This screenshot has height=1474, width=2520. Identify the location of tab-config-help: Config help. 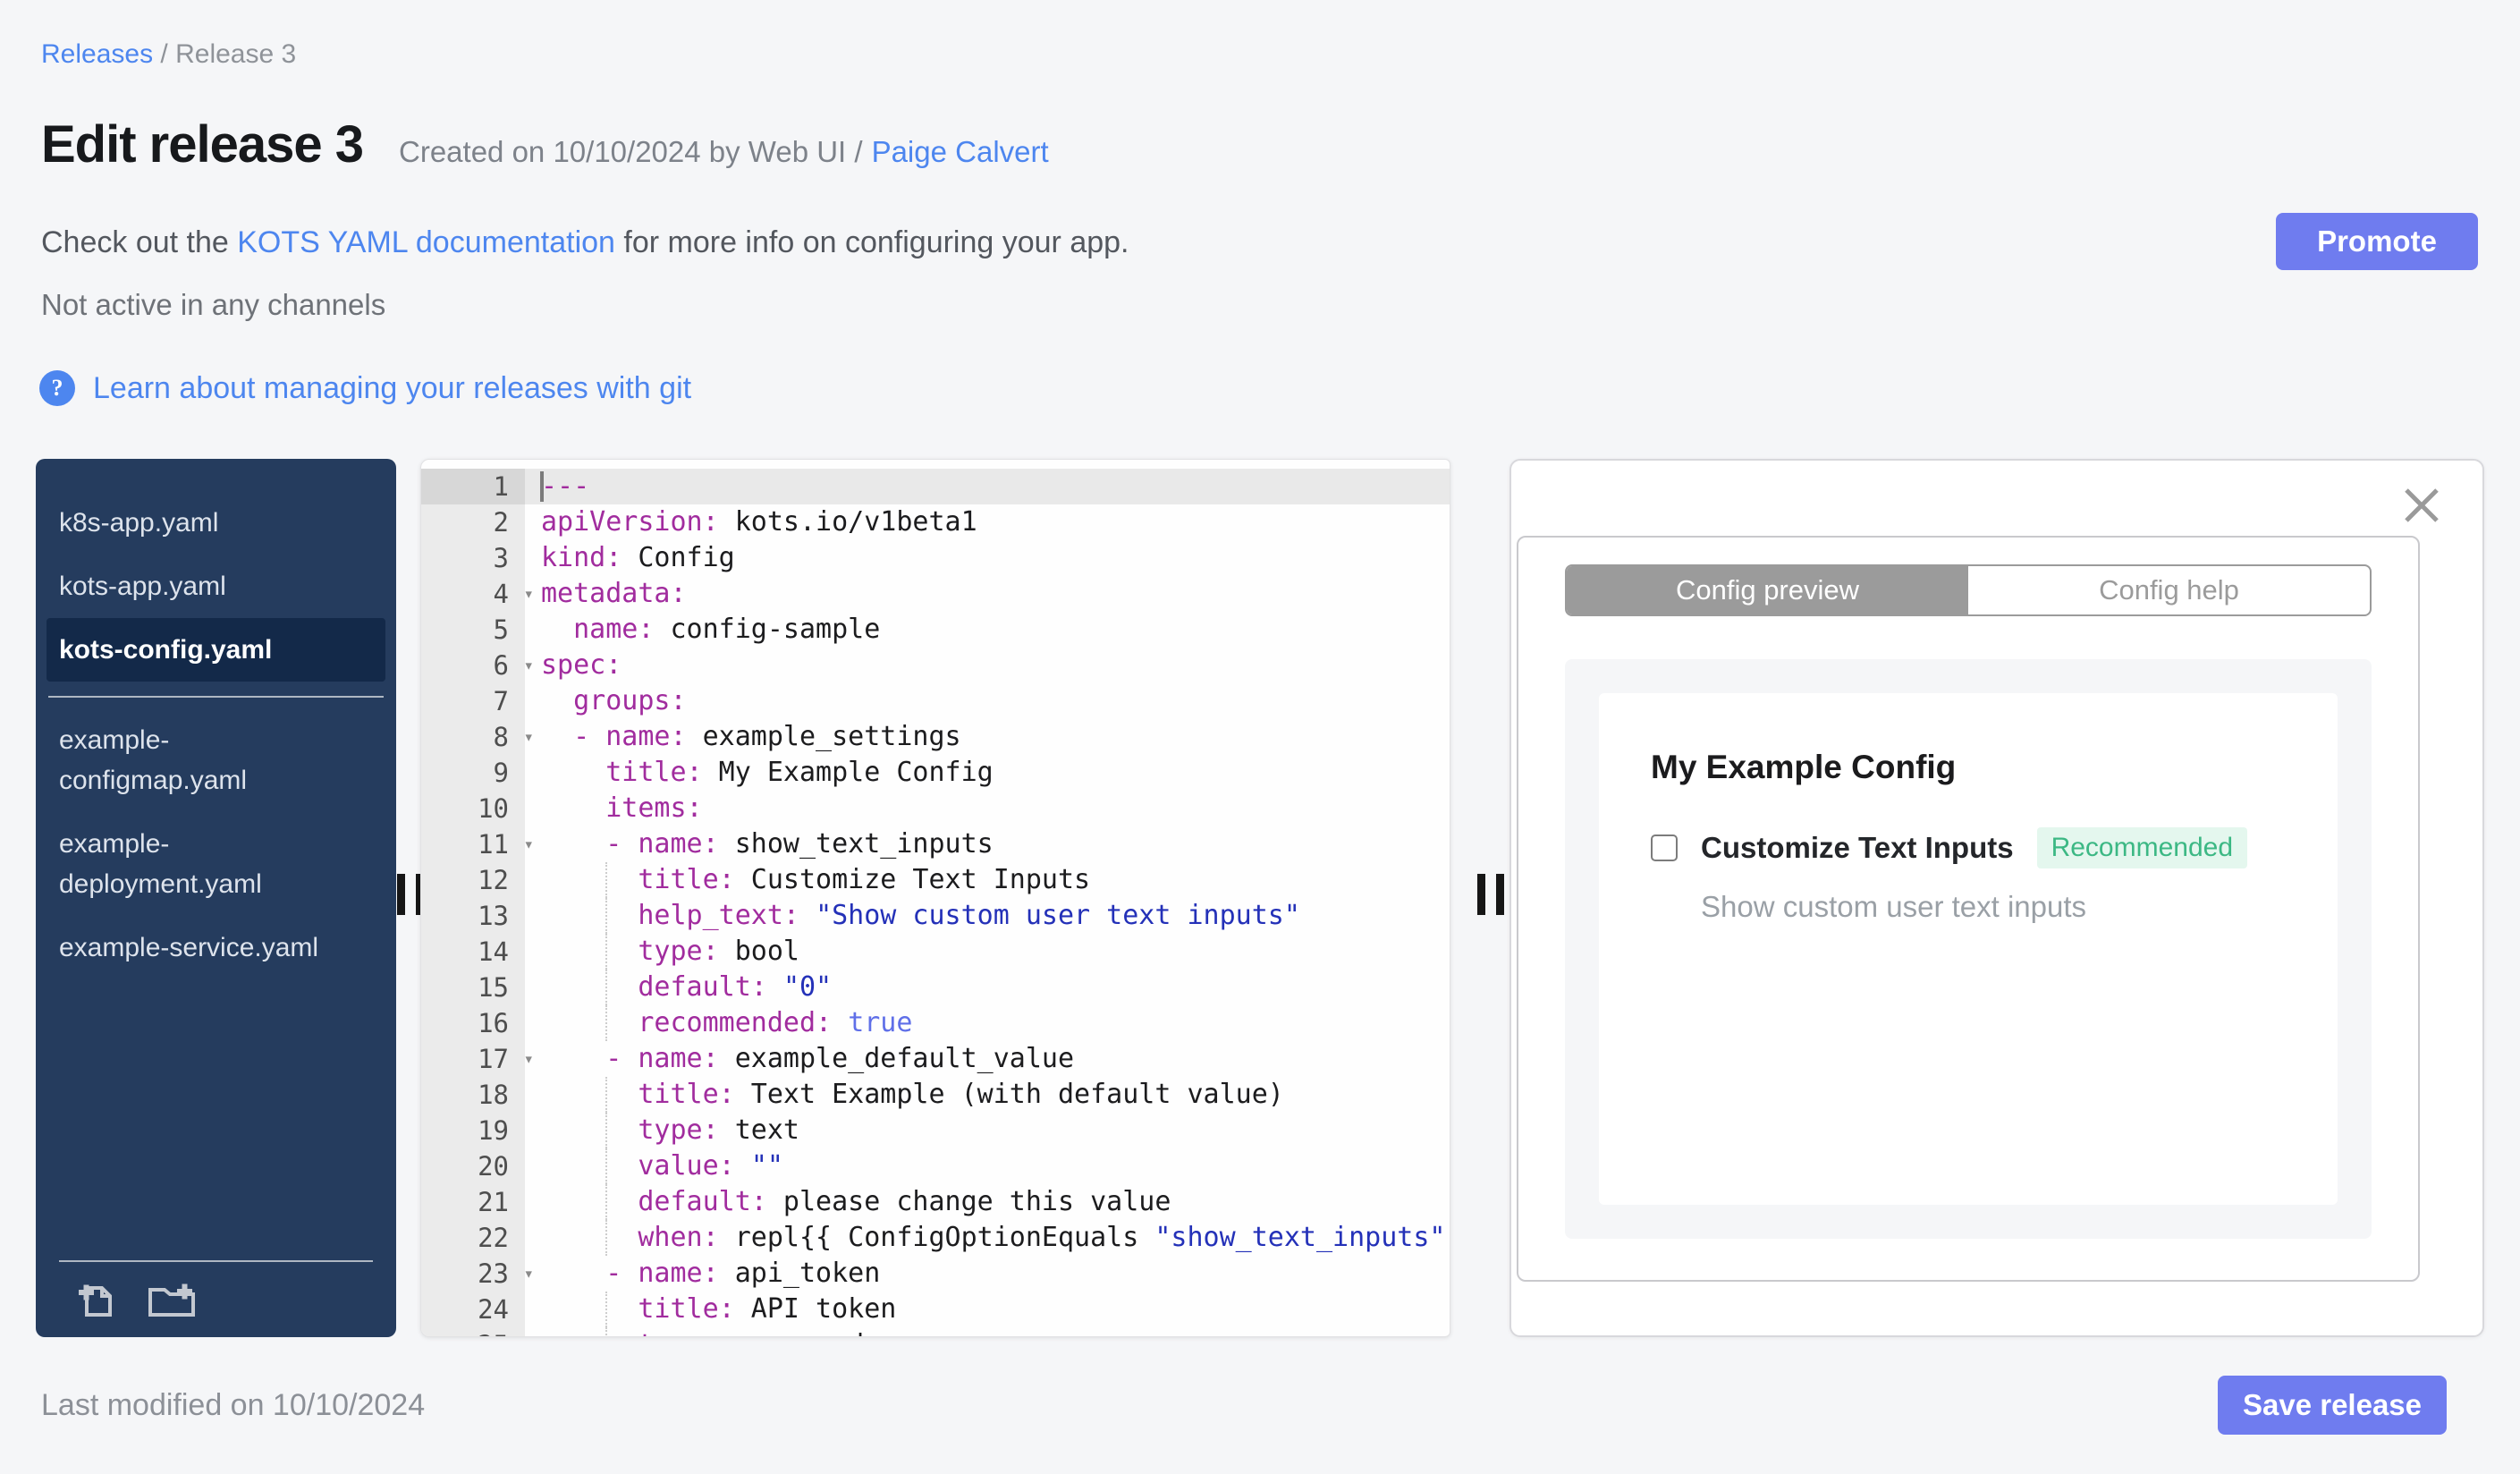
(2169, 590).